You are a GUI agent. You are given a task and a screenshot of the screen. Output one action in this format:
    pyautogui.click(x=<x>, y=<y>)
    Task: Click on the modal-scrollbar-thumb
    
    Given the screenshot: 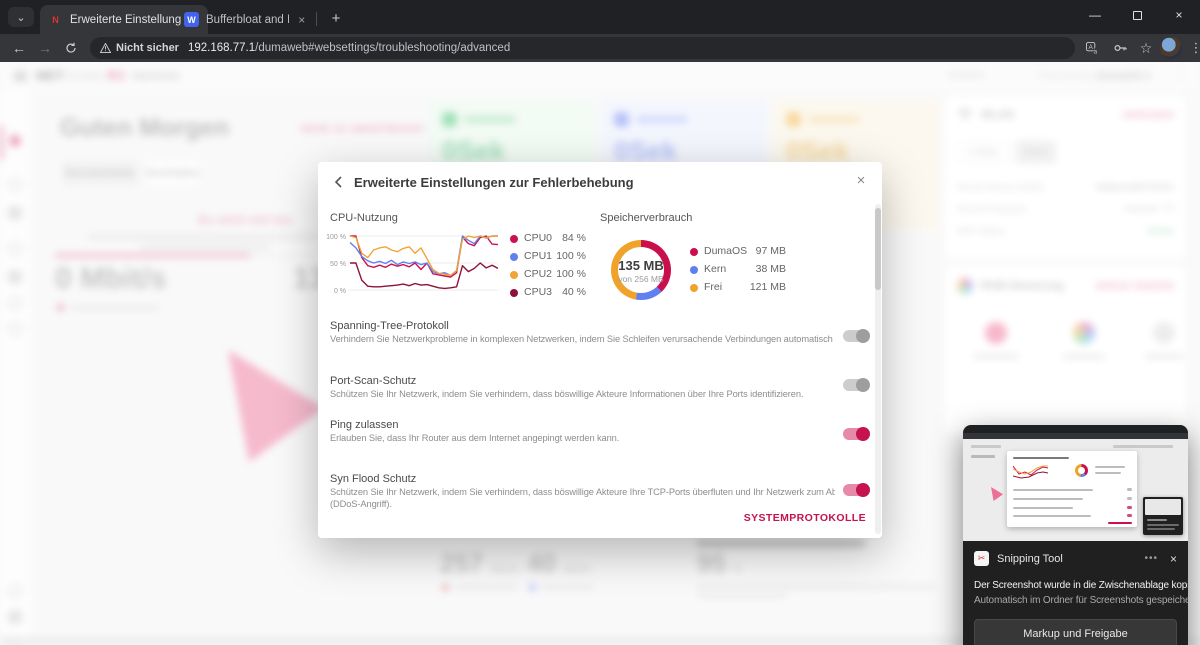 What is the action you would take?
    pyautogui.click(x=878, y=249)
    